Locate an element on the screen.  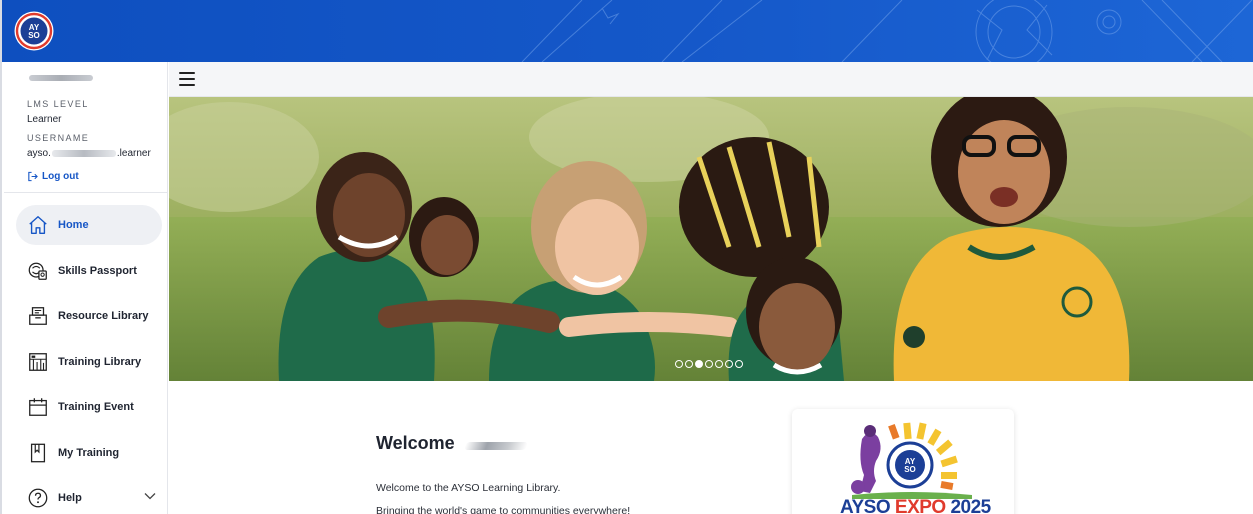
top-banner: AY SO is located at coordinates (627, 31).